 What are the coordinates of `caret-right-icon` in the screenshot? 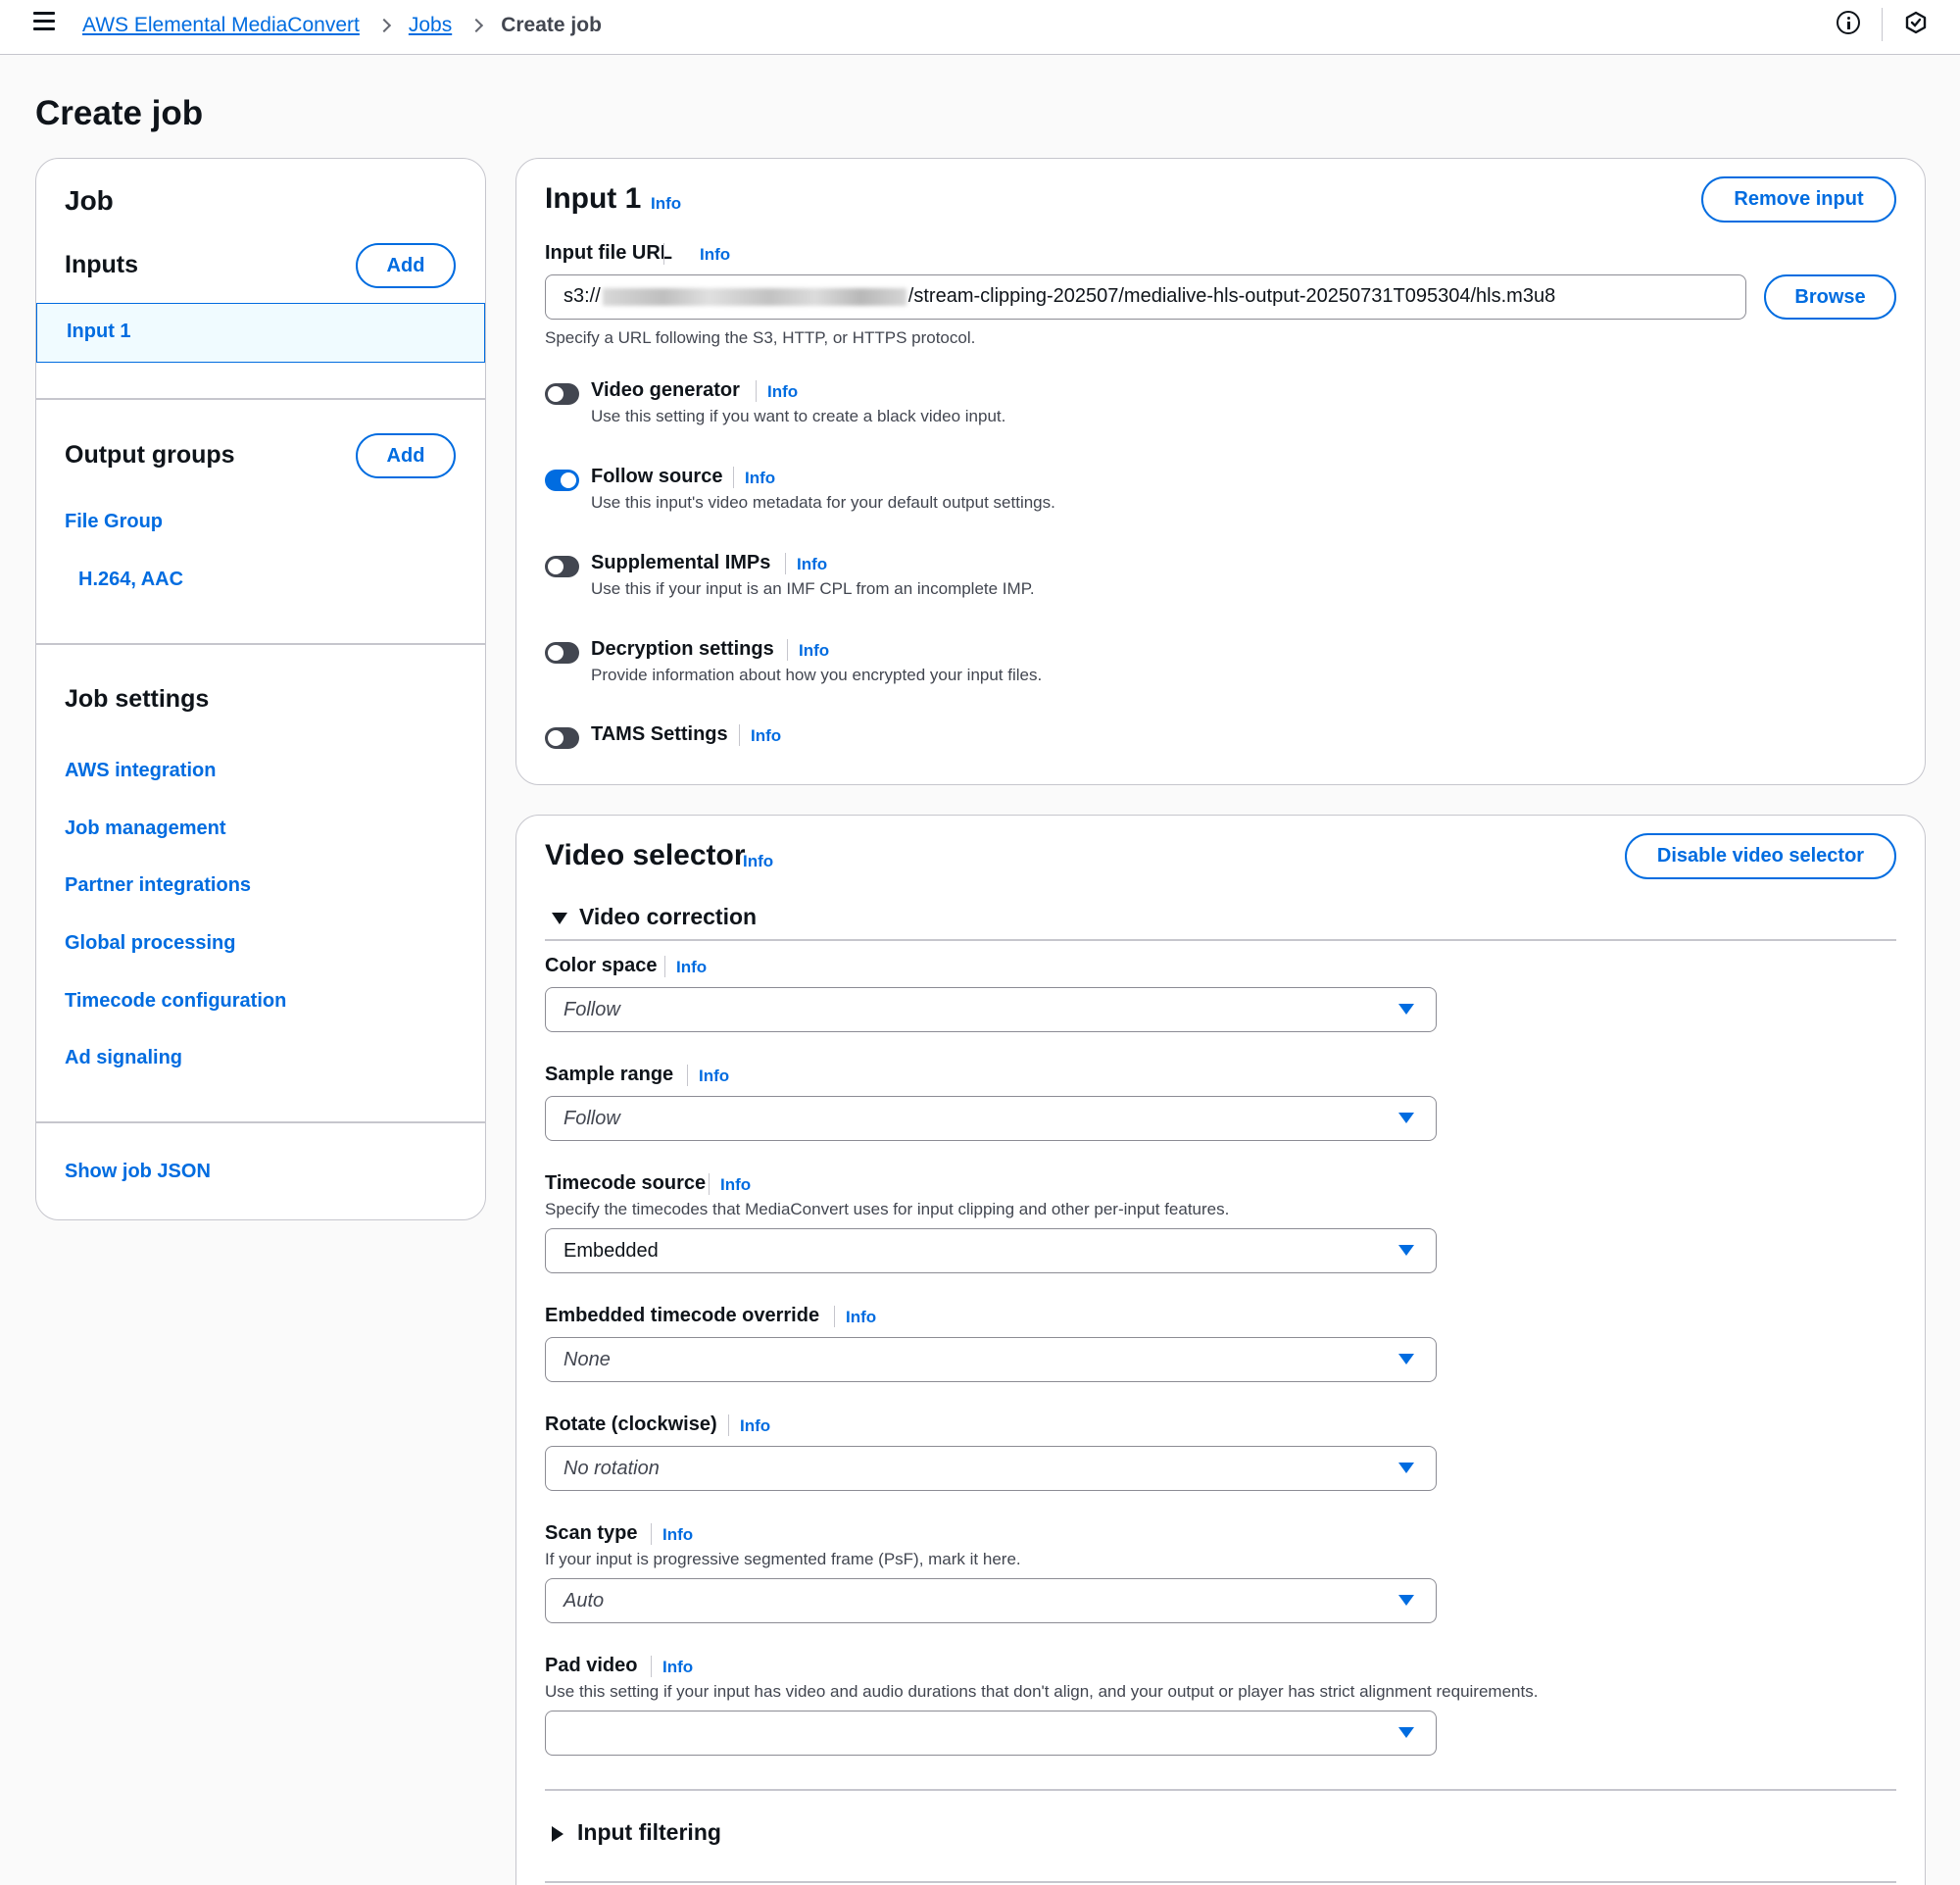 It's located at (558, 1833).